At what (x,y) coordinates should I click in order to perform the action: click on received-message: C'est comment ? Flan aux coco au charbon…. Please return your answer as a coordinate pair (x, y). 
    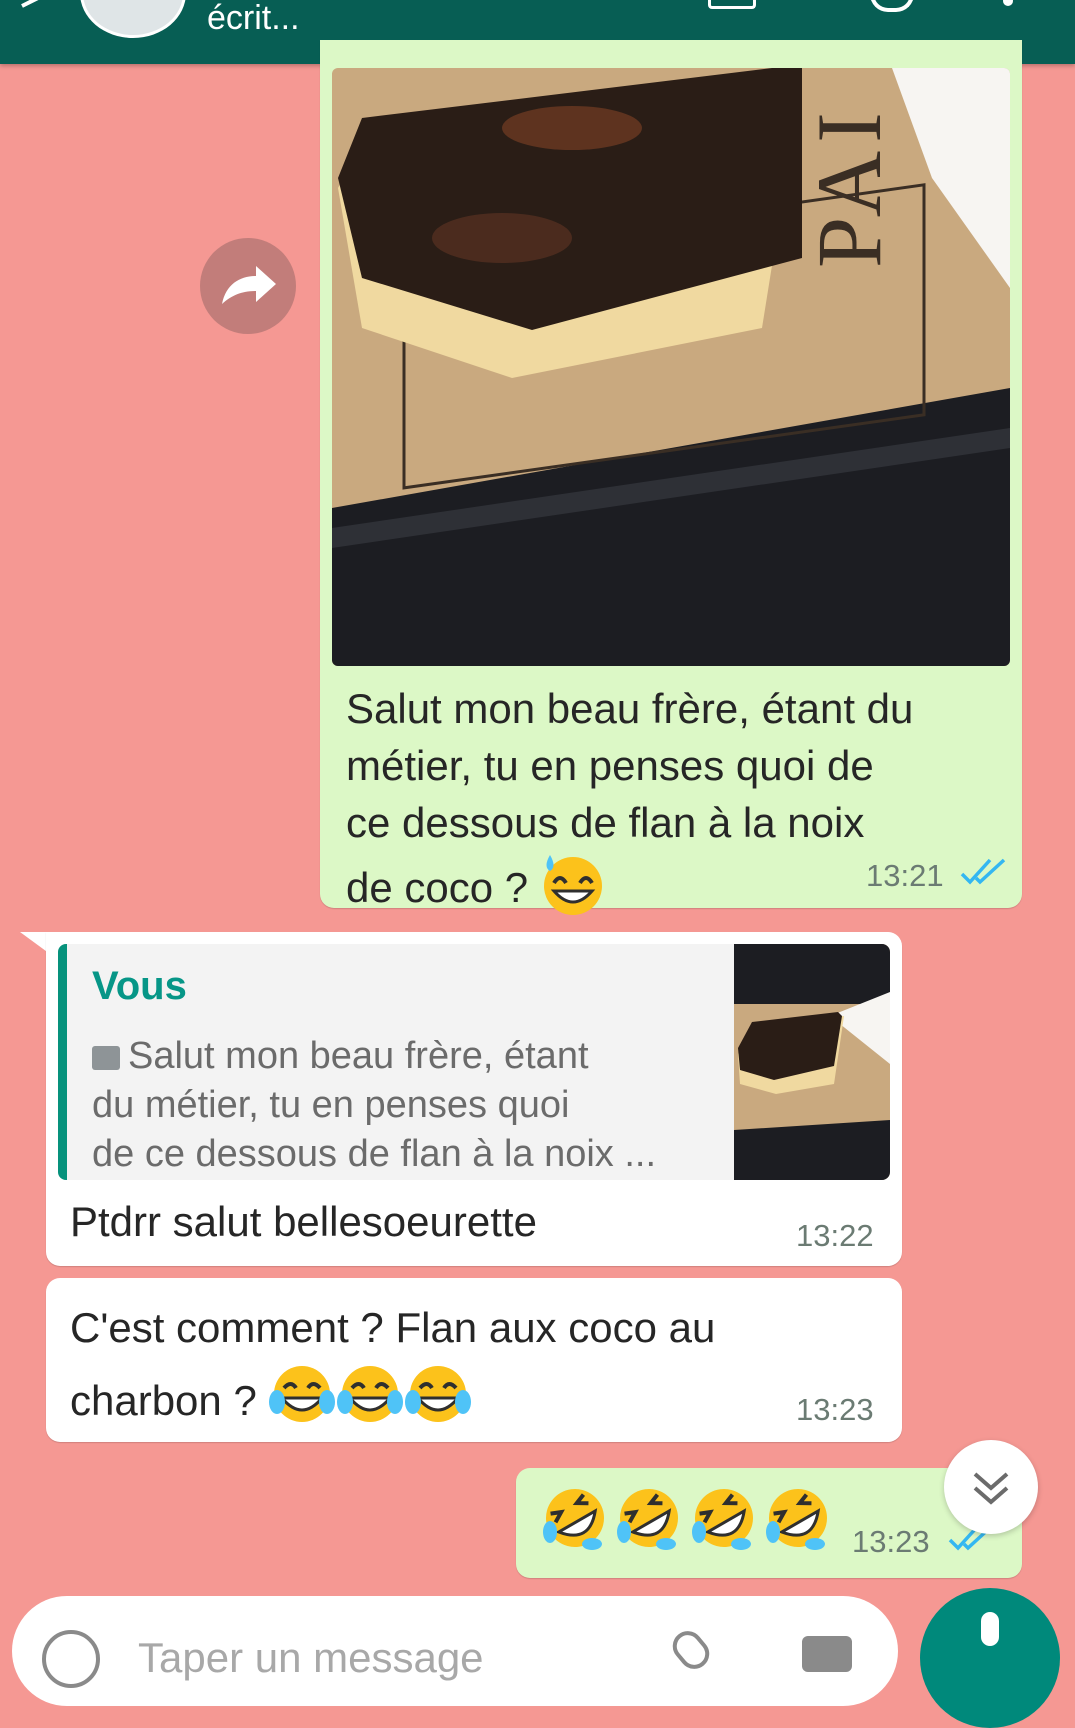
    Looking at the image, I should click on (474, 1360).